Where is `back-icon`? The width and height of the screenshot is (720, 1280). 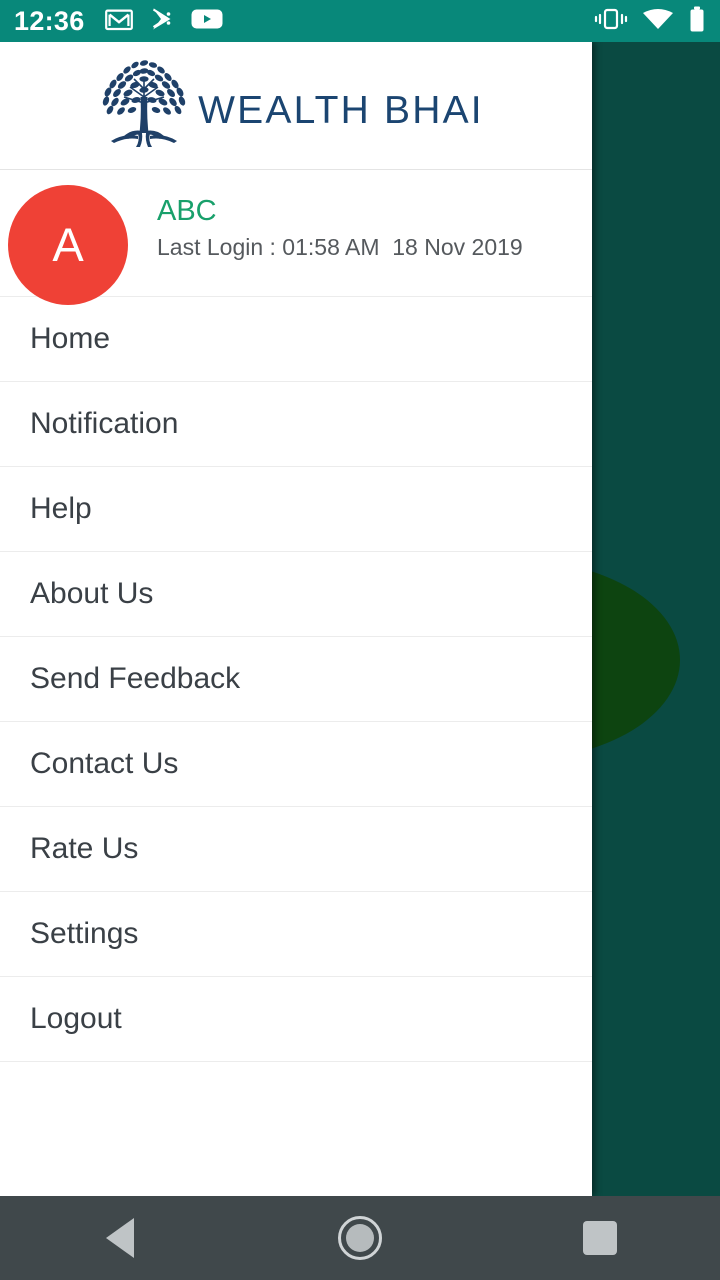 back-icon is located at coordinates (120, 1238).